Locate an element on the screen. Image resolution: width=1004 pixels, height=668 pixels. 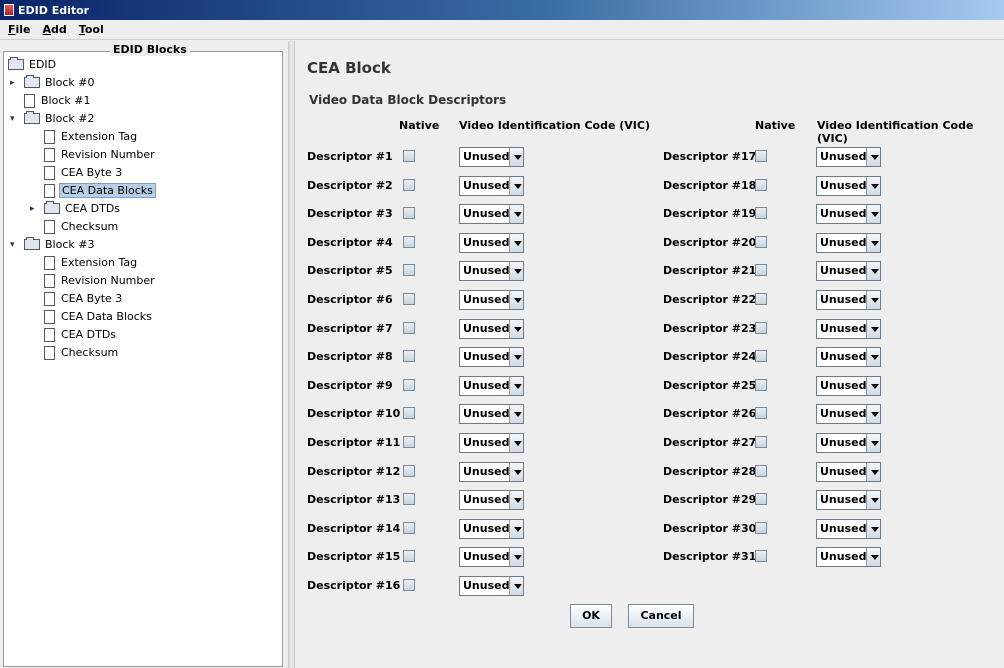
tree-node: ▸ CEA DTDs is located at coordinates (76, 208).